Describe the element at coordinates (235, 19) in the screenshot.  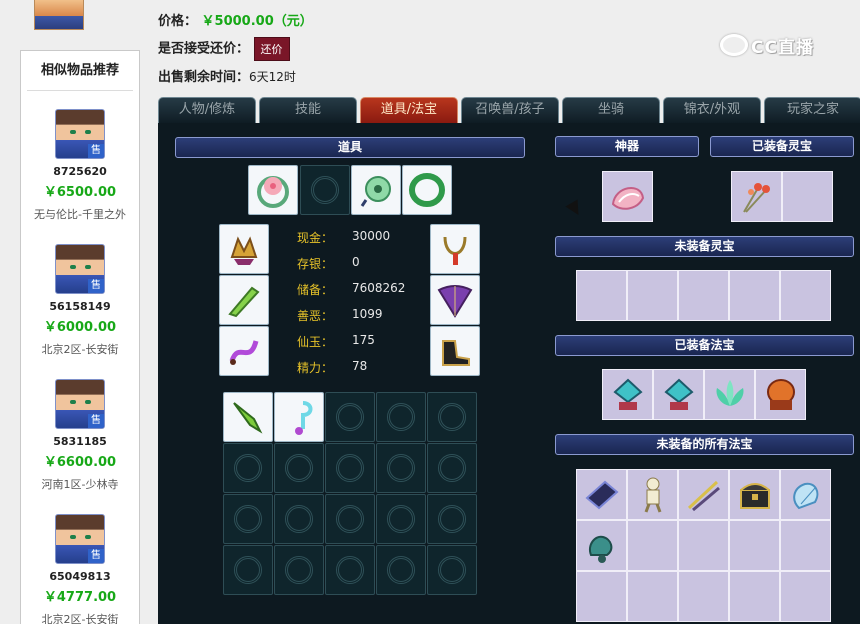
I see `price-row: 价格： ￥5000.00（元）` at that location.